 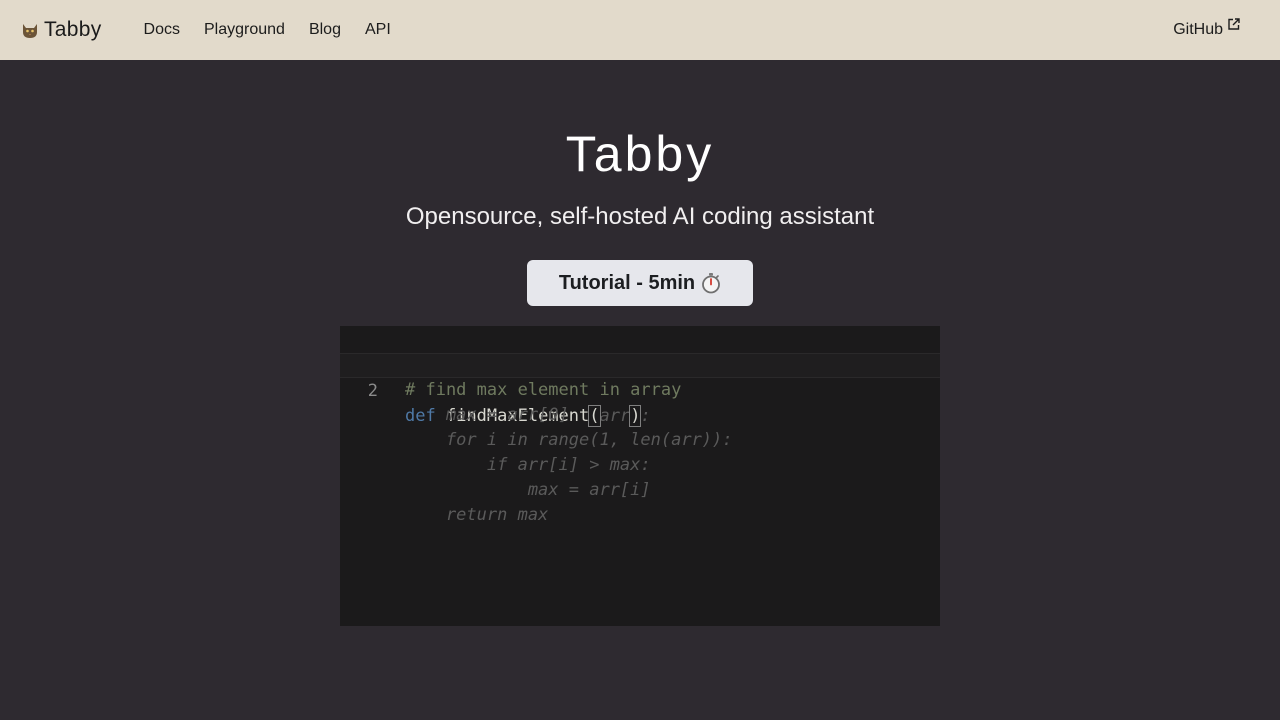 I want to click on nav-link-playground: Playground, so click(x=244, y=30).